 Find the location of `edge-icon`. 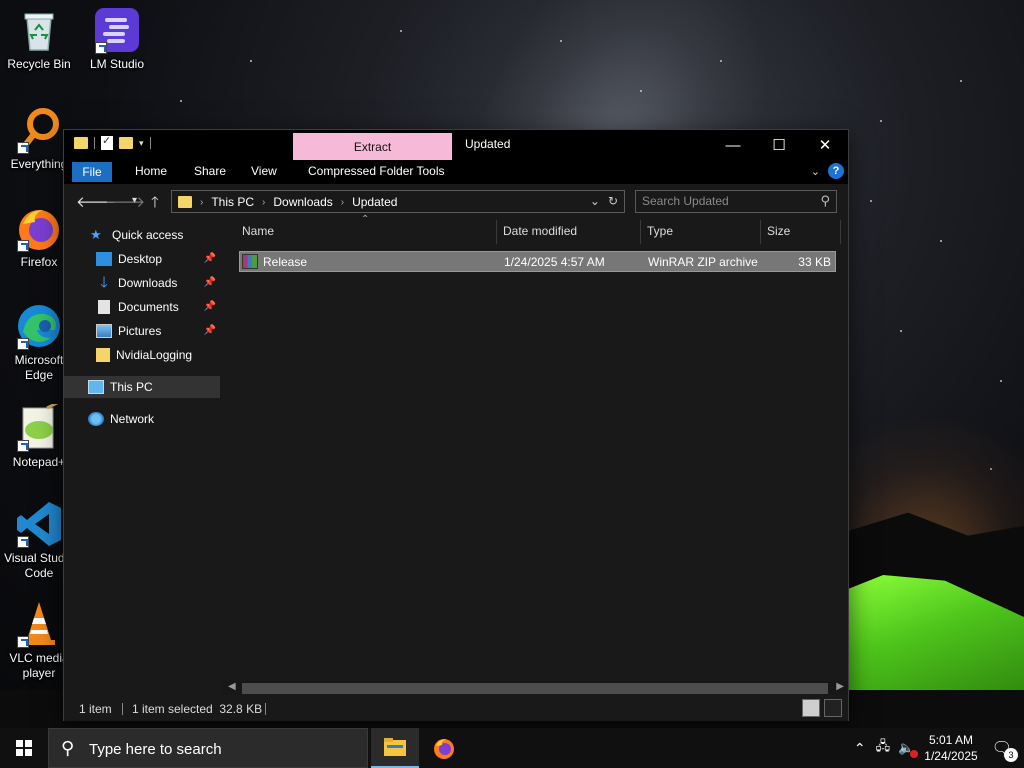

edge-icon is located at coordinates (39, 326).